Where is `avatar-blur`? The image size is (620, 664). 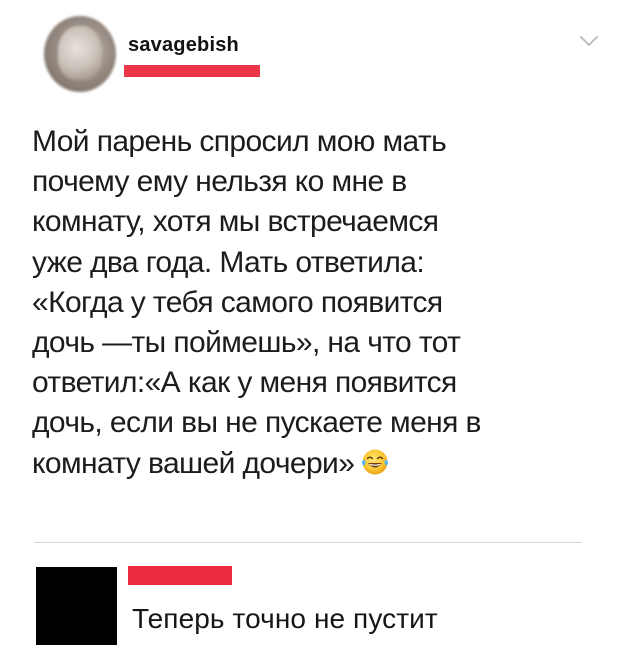 avatar-blur is located at coordinates (80, 53).